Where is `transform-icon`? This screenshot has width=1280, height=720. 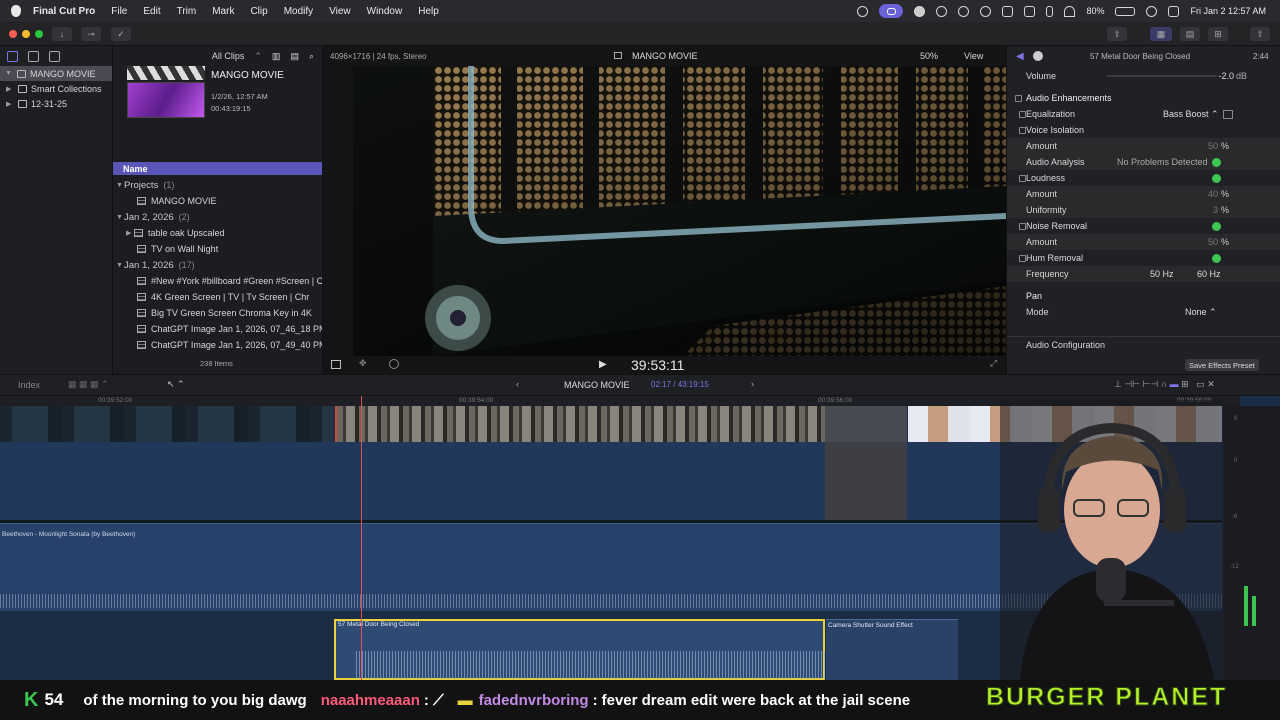
transform-icon is located at coordinates (336, 364).